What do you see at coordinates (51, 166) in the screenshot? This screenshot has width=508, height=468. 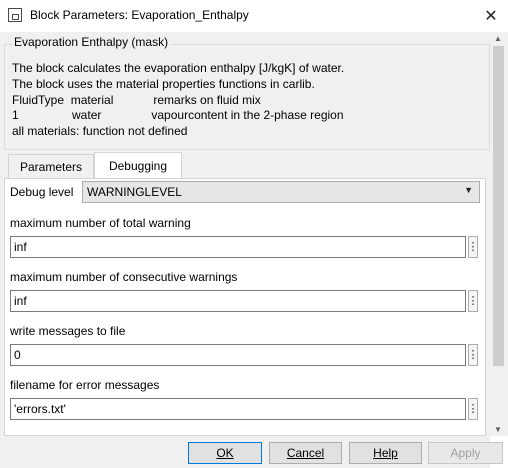 I see `tab-parameters: Parameters` at bounding box center [51, 166].